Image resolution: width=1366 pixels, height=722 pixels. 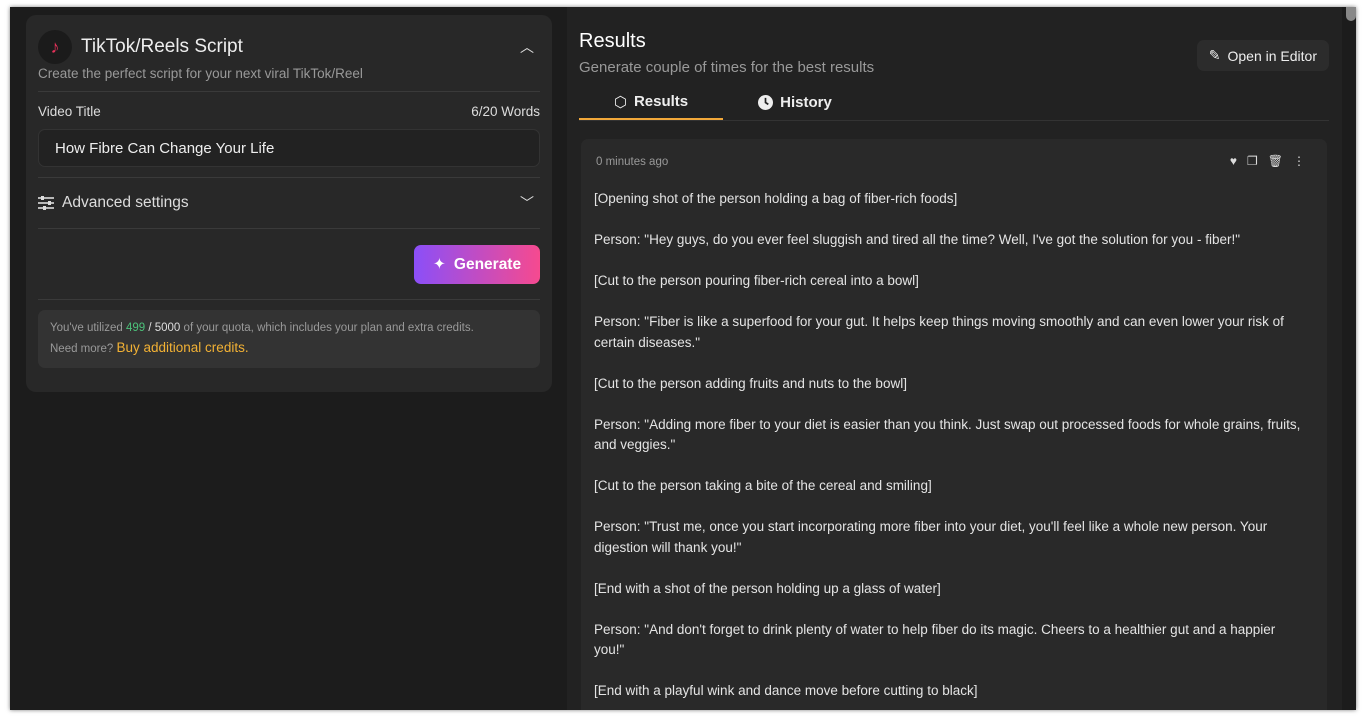 What do you see at coordinates (1214, 55) in the screenshot?
I see `pencil-icon: ✎` at bounding box center [1214, 55].